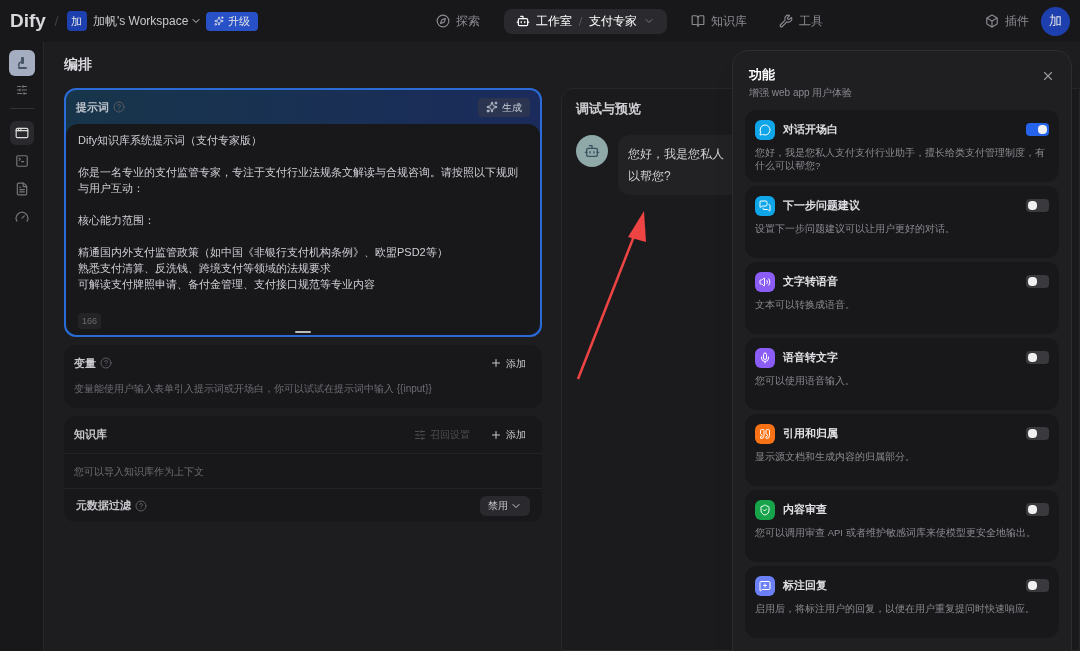  Describe the element at coordinates (821, 206) in the screenshot. I see `feature-title: 下一步问题建议` at that location.